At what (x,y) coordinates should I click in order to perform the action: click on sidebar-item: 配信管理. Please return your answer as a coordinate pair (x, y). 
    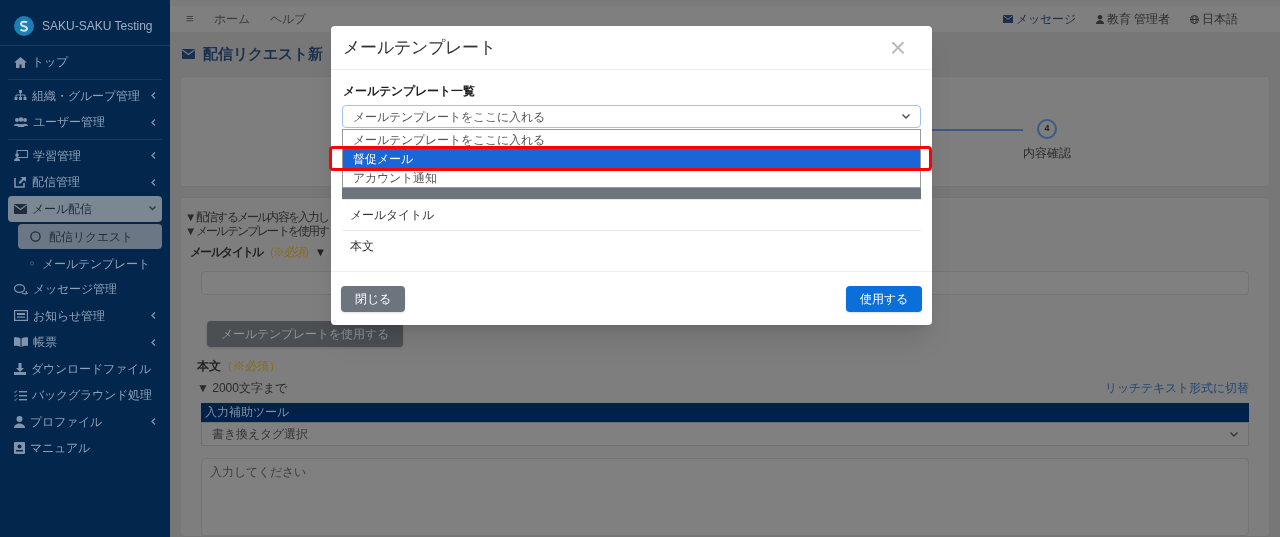
    Looking at the image, I should click on (85, 182).